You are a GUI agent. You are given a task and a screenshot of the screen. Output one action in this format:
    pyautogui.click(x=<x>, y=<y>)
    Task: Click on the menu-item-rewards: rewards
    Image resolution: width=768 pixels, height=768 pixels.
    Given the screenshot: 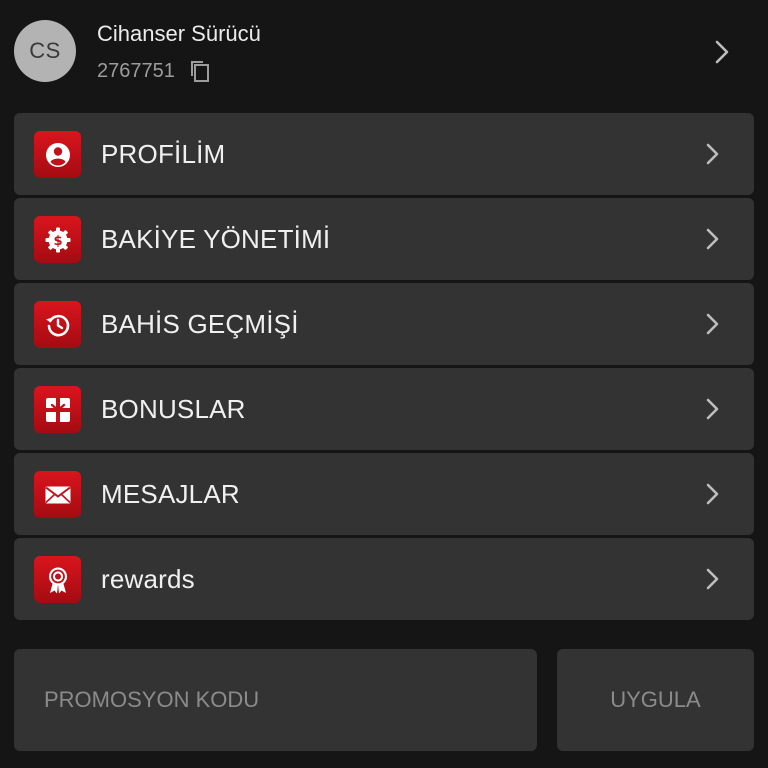 What is the action you would take?
    pyautogui.click(x=384, y=579)
    